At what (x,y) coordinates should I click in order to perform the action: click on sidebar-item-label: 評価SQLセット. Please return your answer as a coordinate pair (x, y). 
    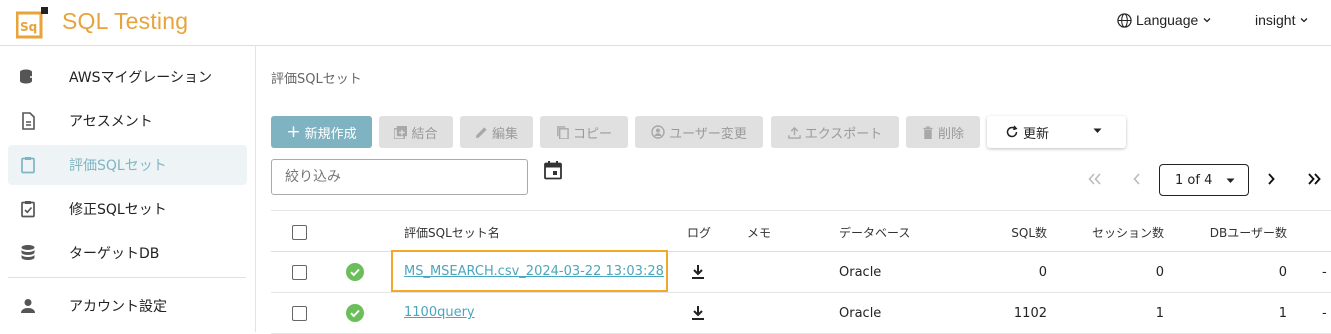
    Looking at the image, I should click on (118, 166).